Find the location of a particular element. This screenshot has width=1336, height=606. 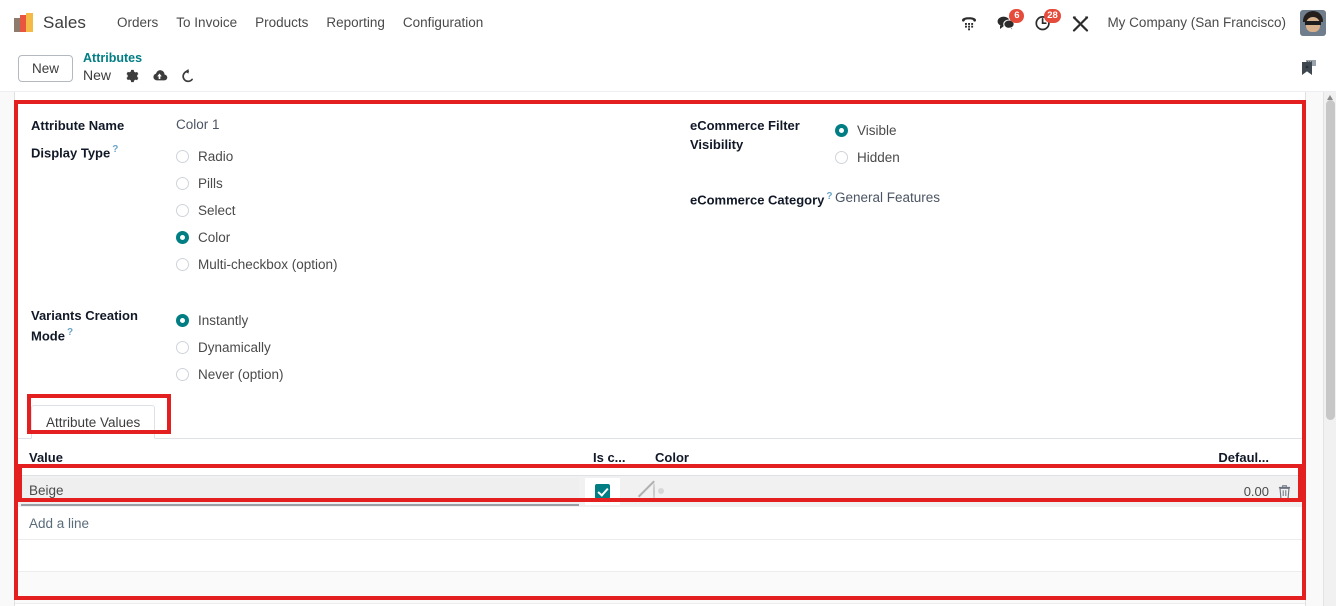

attribute-name-label: Attribute Name is located at coordinates (78, 125).